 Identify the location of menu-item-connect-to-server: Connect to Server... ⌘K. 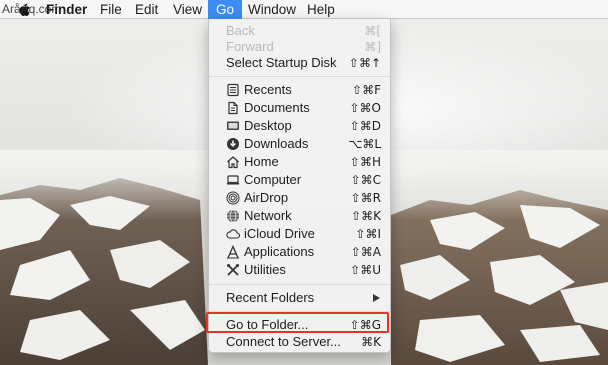
(299, 342).